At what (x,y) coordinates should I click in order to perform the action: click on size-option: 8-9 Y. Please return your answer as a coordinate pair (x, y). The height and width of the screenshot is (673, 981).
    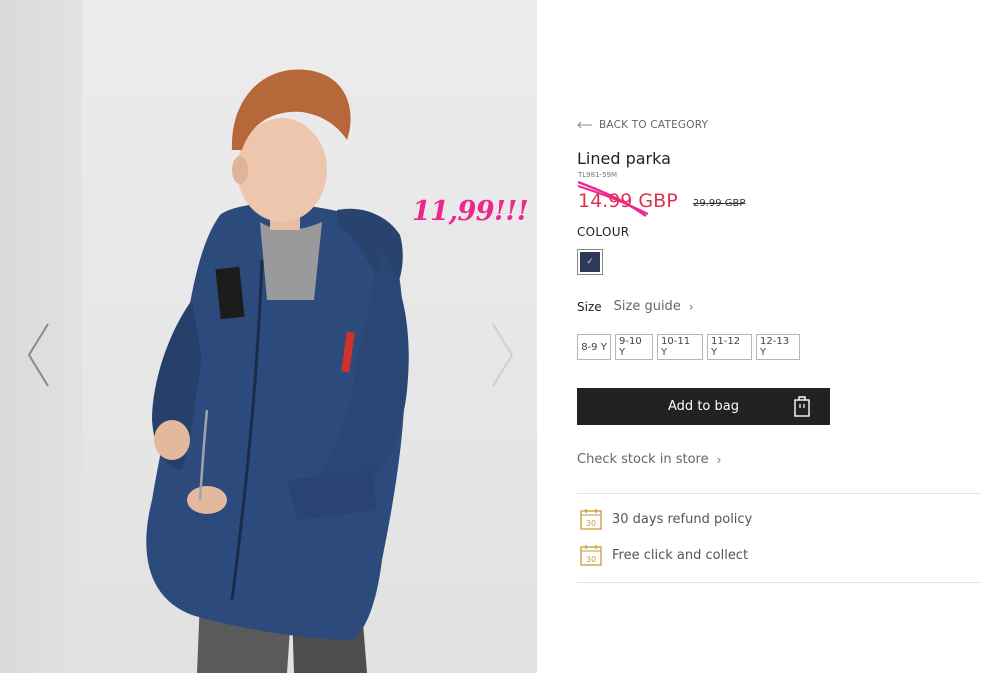
    Looking at the image, I should click on (594, 347).